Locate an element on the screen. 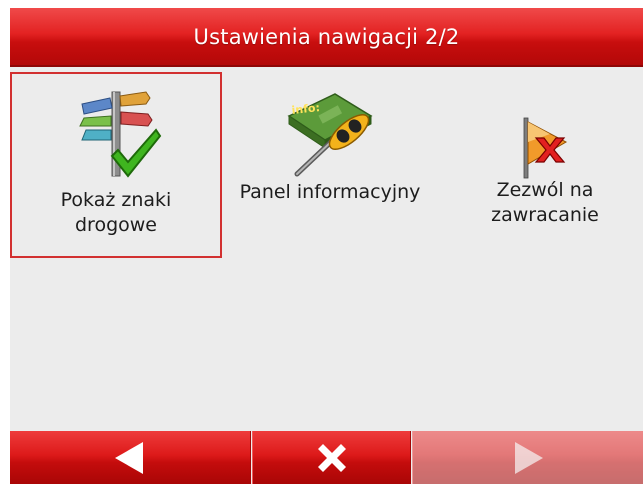 This screenshot has width=643, height=484. road-signs-check-icon is located at coordinates (120, 134).